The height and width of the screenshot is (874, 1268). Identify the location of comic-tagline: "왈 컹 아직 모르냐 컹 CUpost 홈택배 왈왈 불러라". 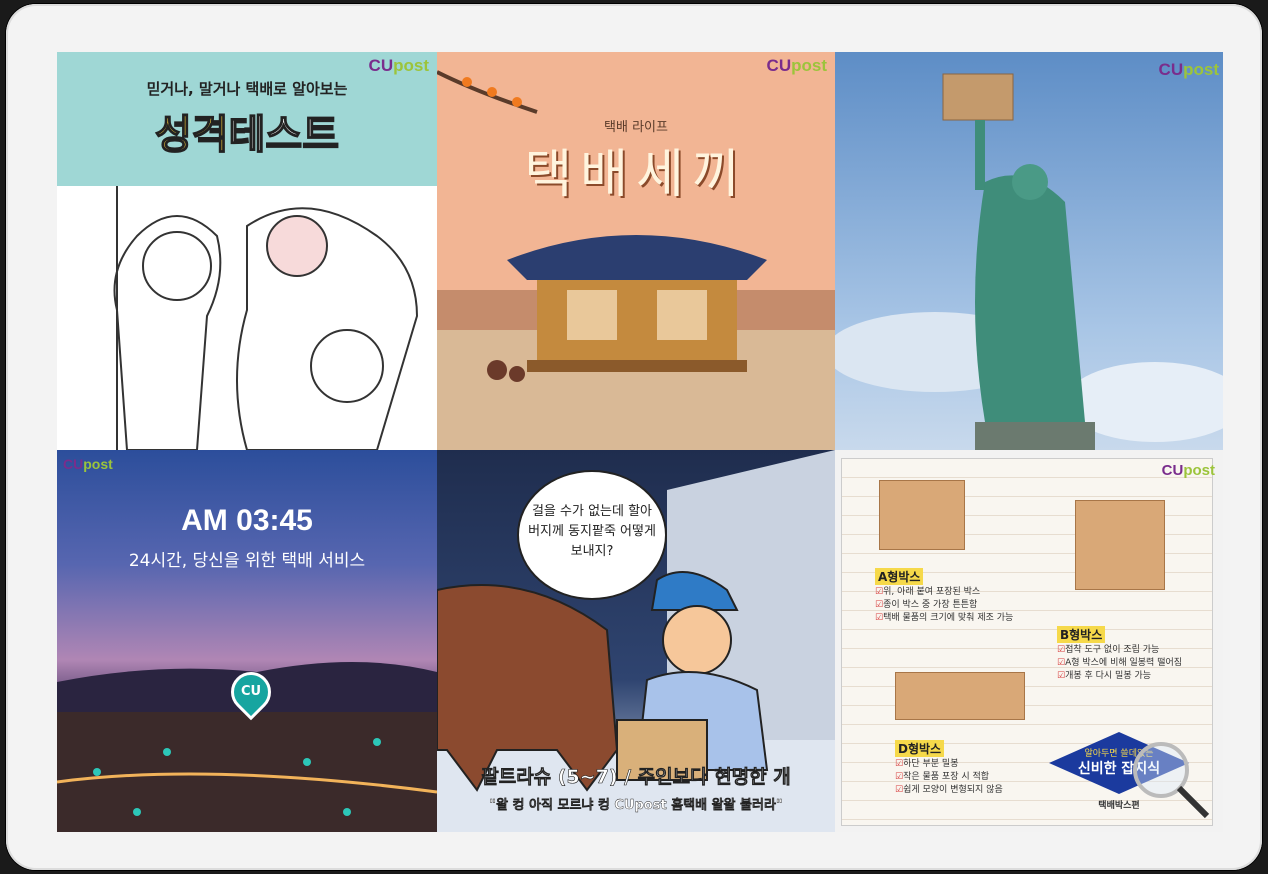
(636, 805).